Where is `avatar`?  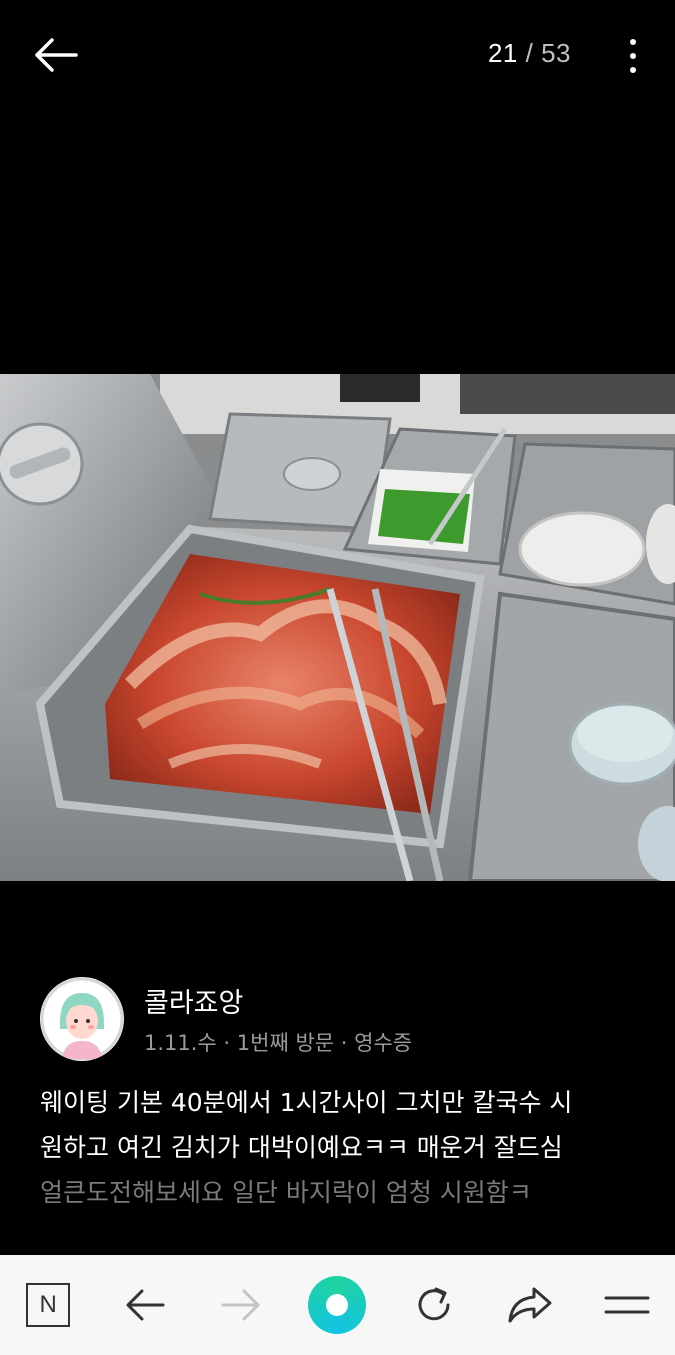
avatar is located at coordinates (82, 1019).